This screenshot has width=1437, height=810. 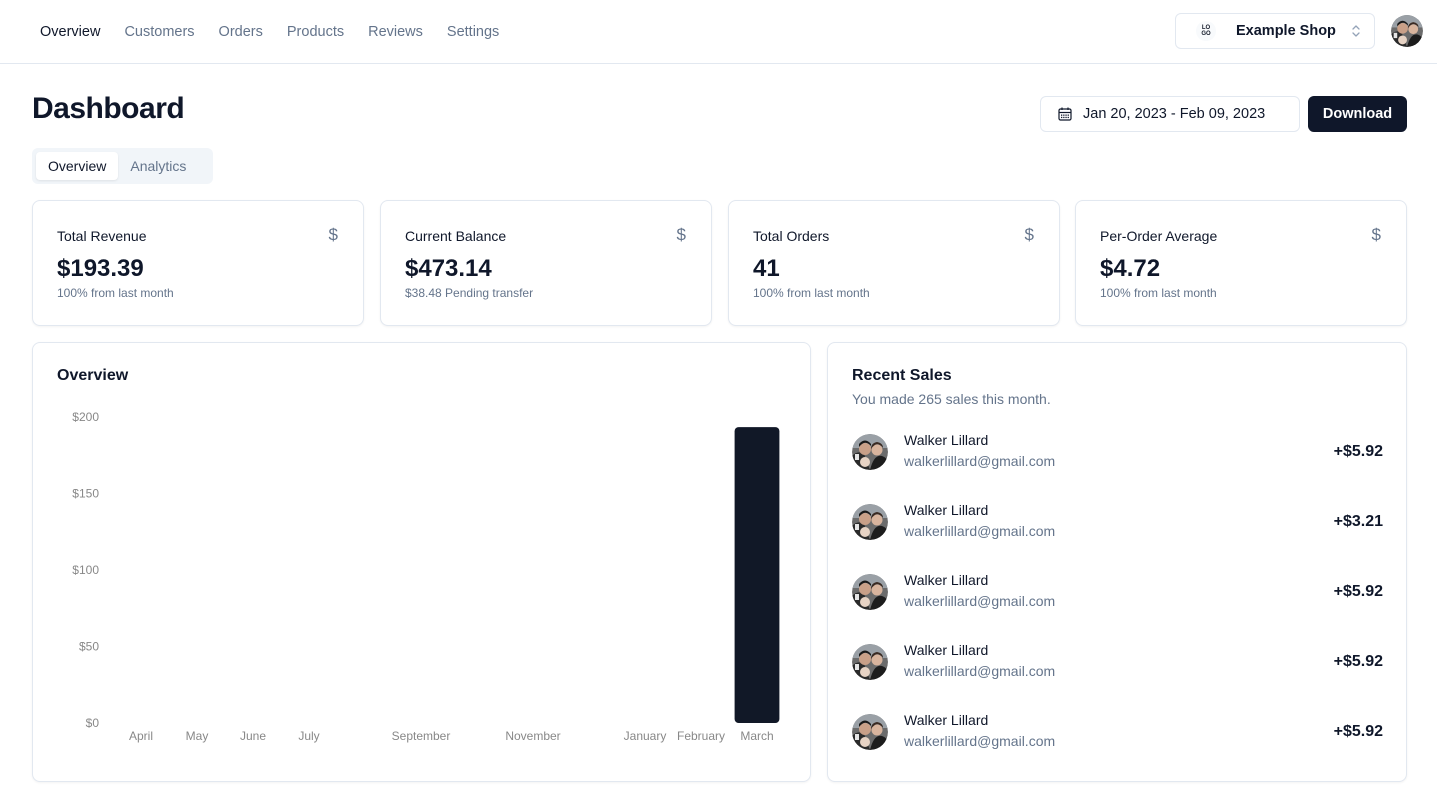 I want to click on x-tick-label: April, so click(x=141, y=736).